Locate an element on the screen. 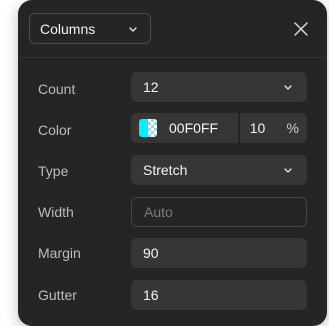  count-label: Count is located at coordinates (57, 89).